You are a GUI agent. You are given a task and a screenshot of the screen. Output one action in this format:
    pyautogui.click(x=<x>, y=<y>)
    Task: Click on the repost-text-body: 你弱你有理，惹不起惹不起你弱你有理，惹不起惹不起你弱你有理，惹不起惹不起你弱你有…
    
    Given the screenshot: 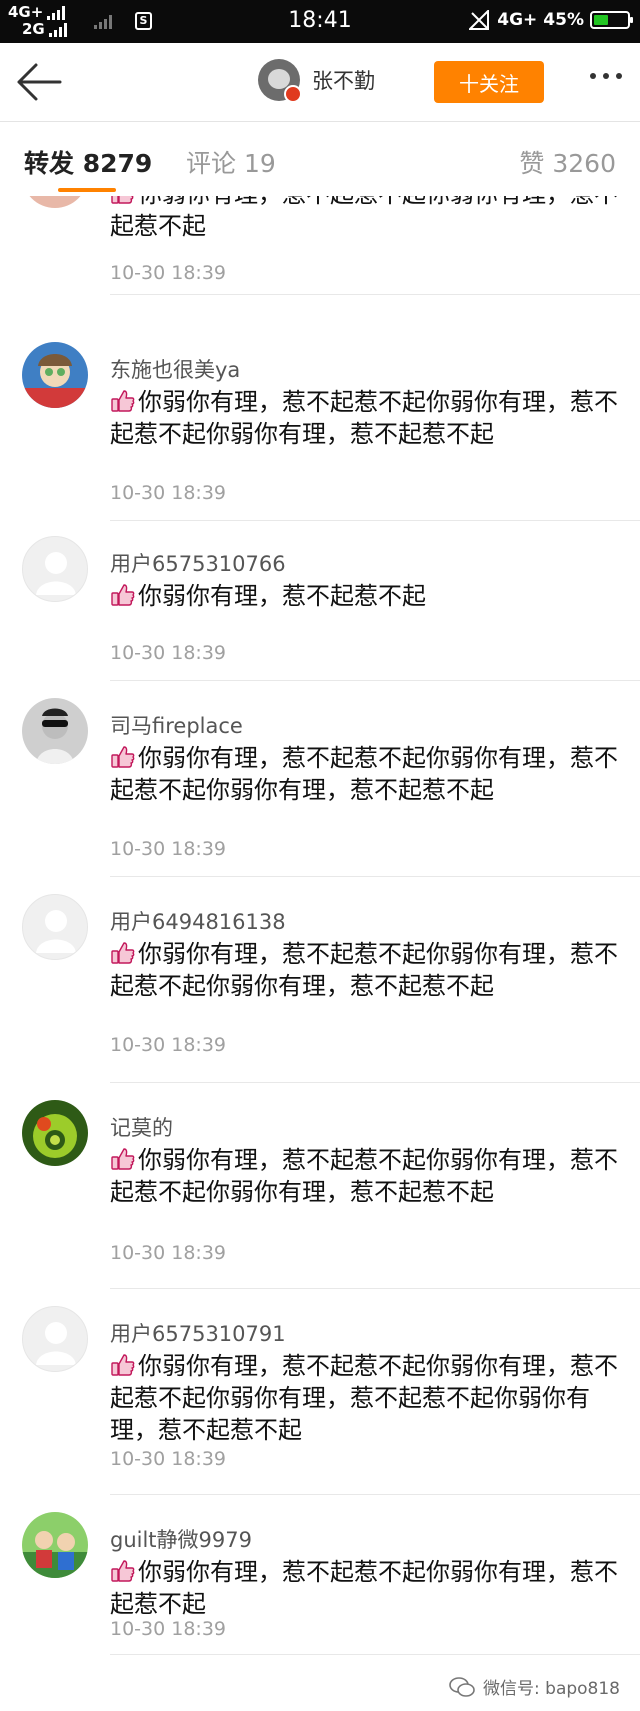 What is the action you would take?
    pyautogui.click(x=364, y=1398)
    